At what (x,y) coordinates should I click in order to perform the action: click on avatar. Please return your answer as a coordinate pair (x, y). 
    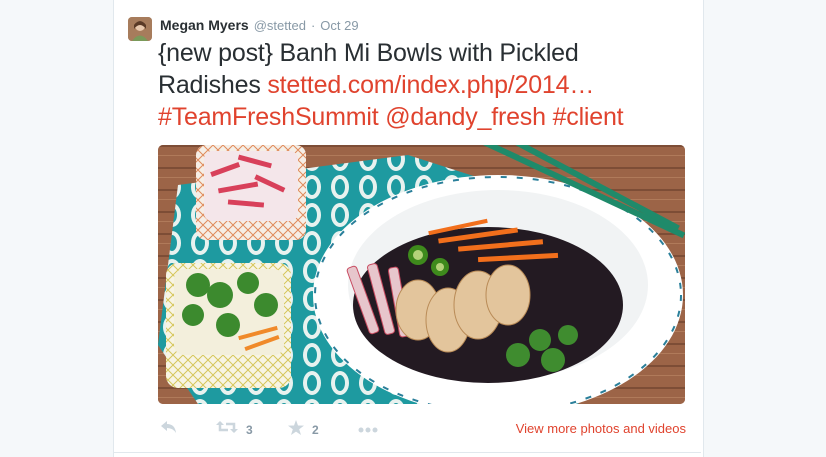
    Looking at the image, I should click on (140, 29).